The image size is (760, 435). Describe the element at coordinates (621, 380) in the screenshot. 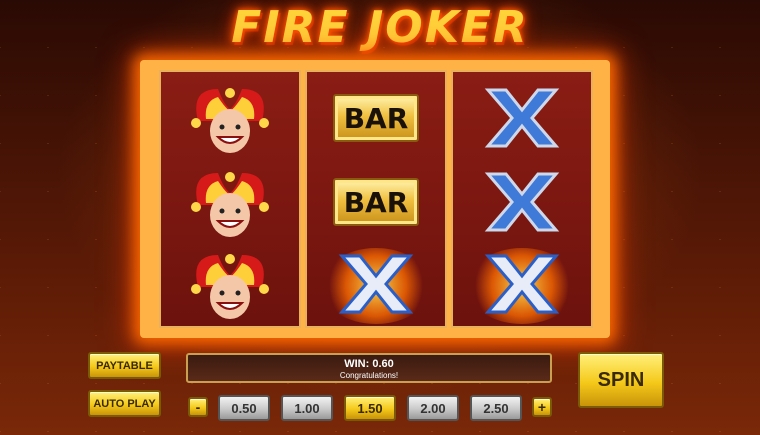

I see `spin-button: SPIN` at that location.